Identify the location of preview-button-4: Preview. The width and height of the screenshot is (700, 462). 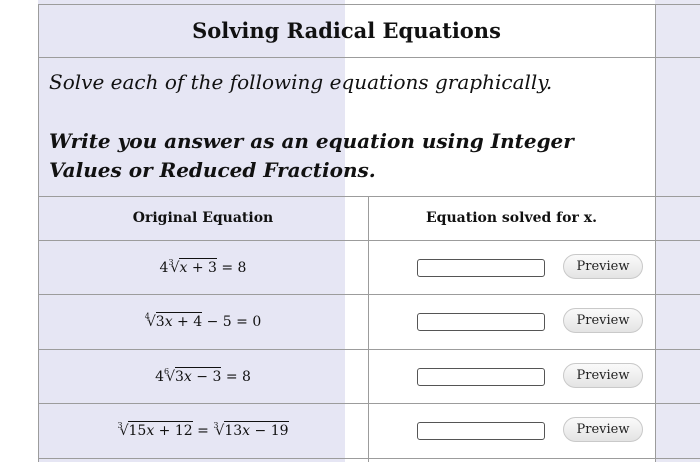
(603, 429).